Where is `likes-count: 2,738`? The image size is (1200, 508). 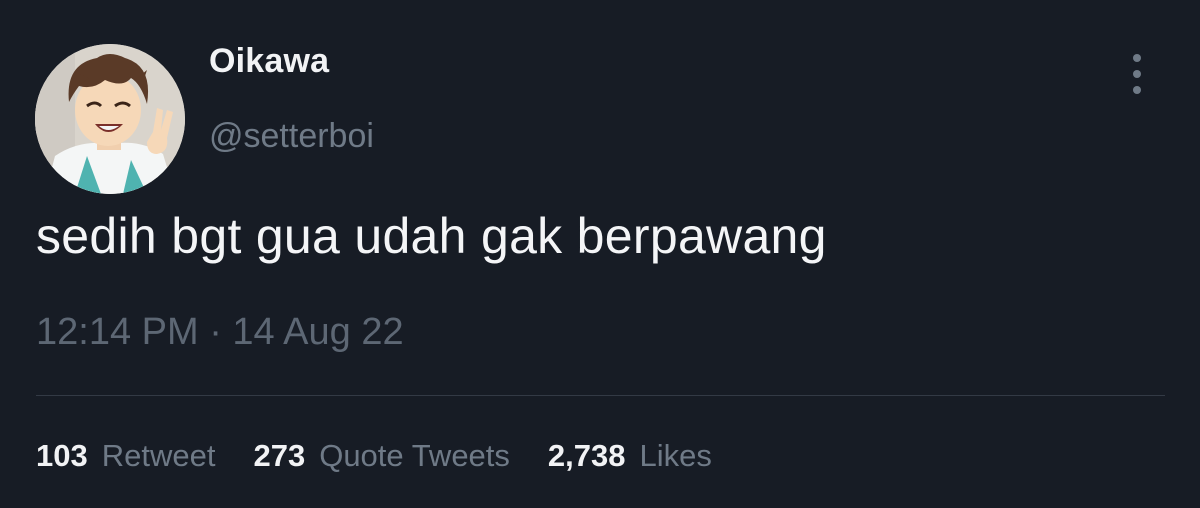
likes-count: 2,738 is located at coordinates (586, 455).